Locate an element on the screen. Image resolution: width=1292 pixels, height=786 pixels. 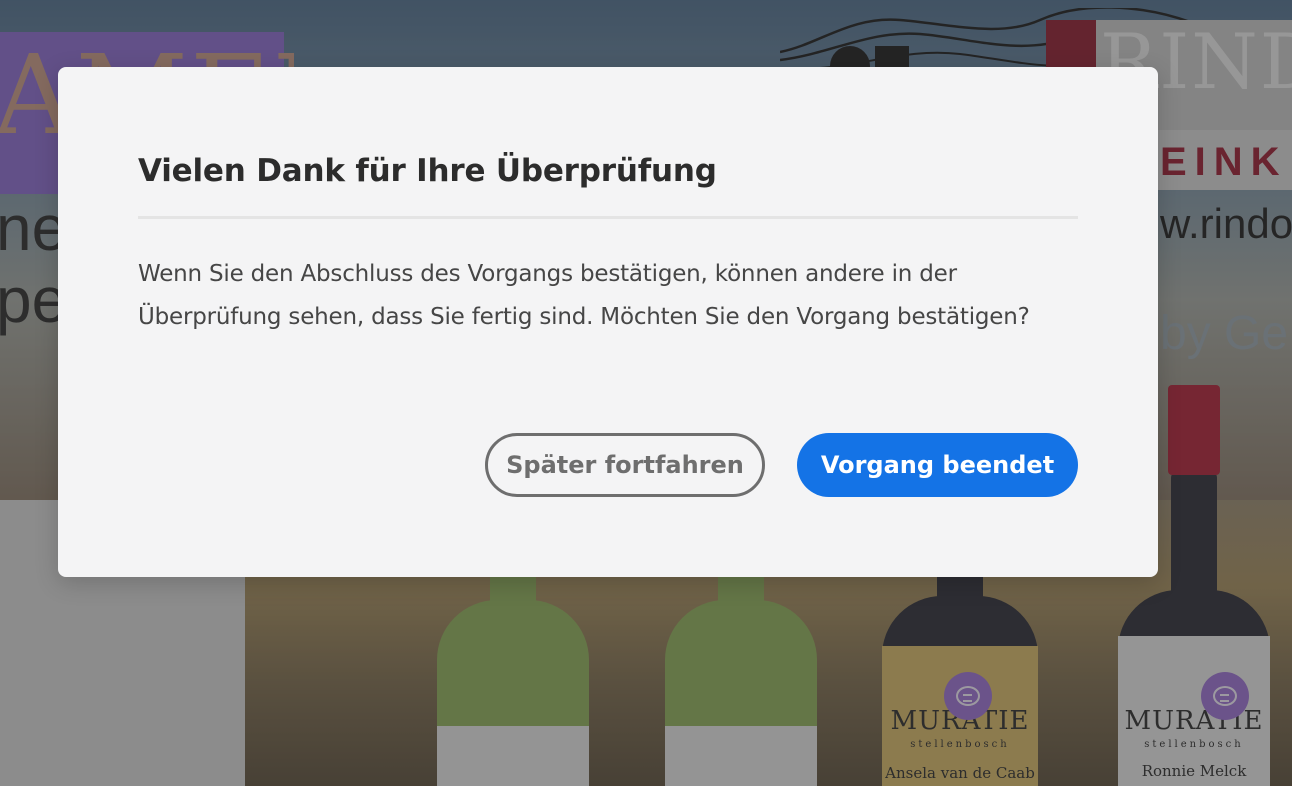
finish-review-button: Vorgang beendet is located at coordinates (937, 465).